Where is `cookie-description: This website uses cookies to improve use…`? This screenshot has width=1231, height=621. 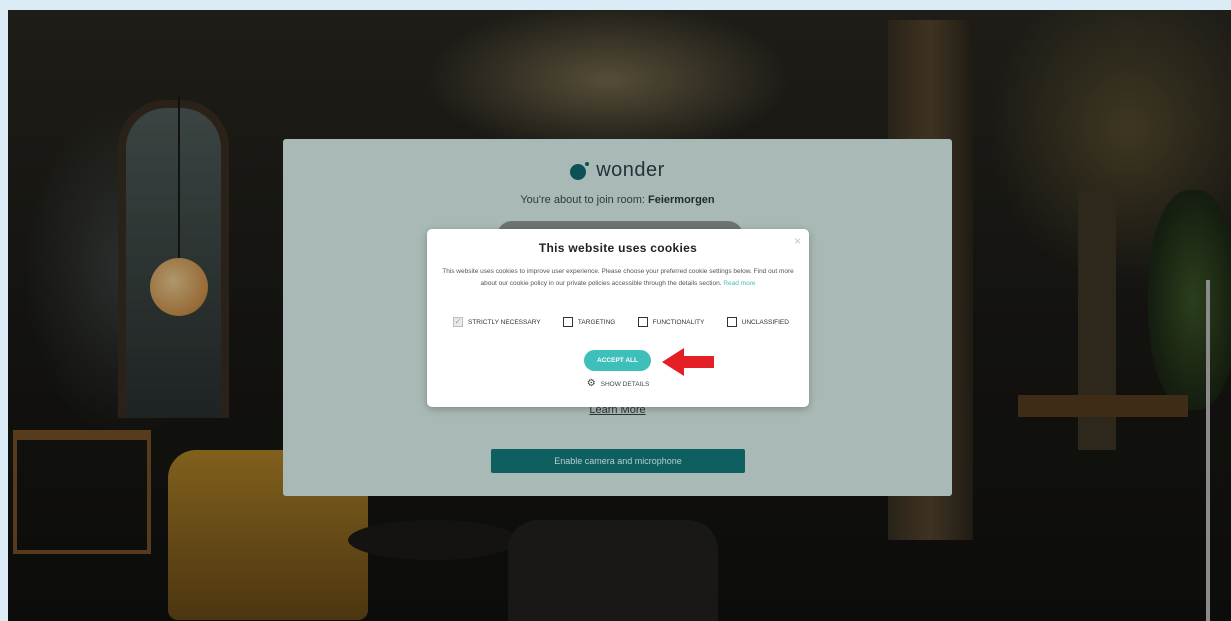
cookie-description: This website uses cookies to improve use… is located at coordinates (618, 278).